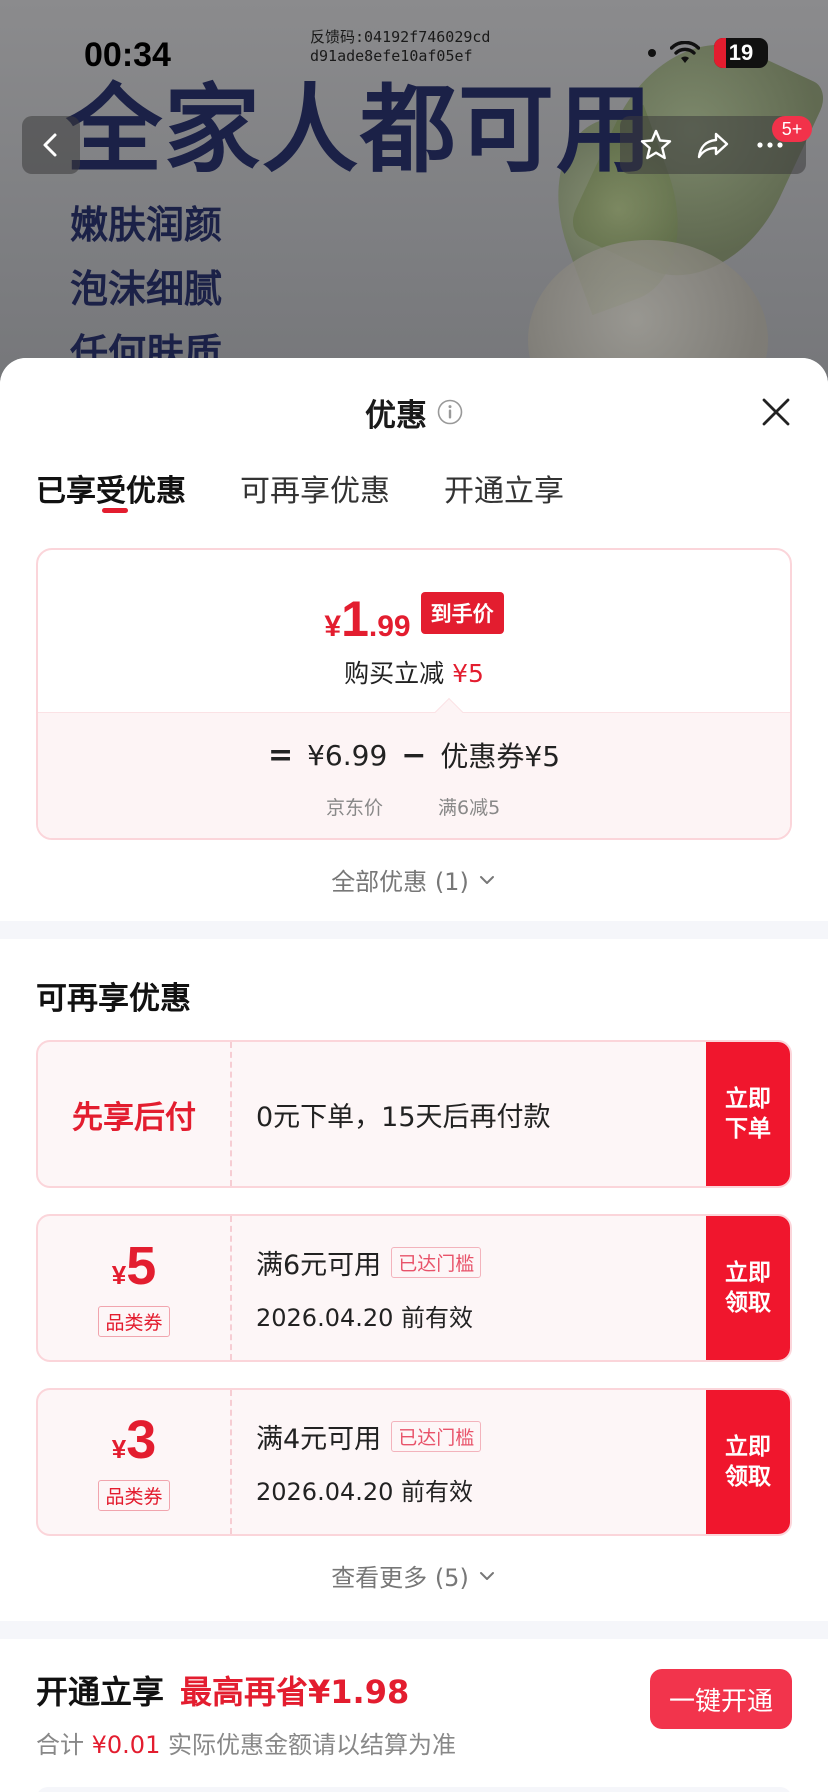 Image resolution: width=828 pixels, height=1792 pixels. What do you see at coordinates (414, 618) in the screenshot?
I see `final-price-line: ¥1.99 到手价` at bounding box center [414, 618].